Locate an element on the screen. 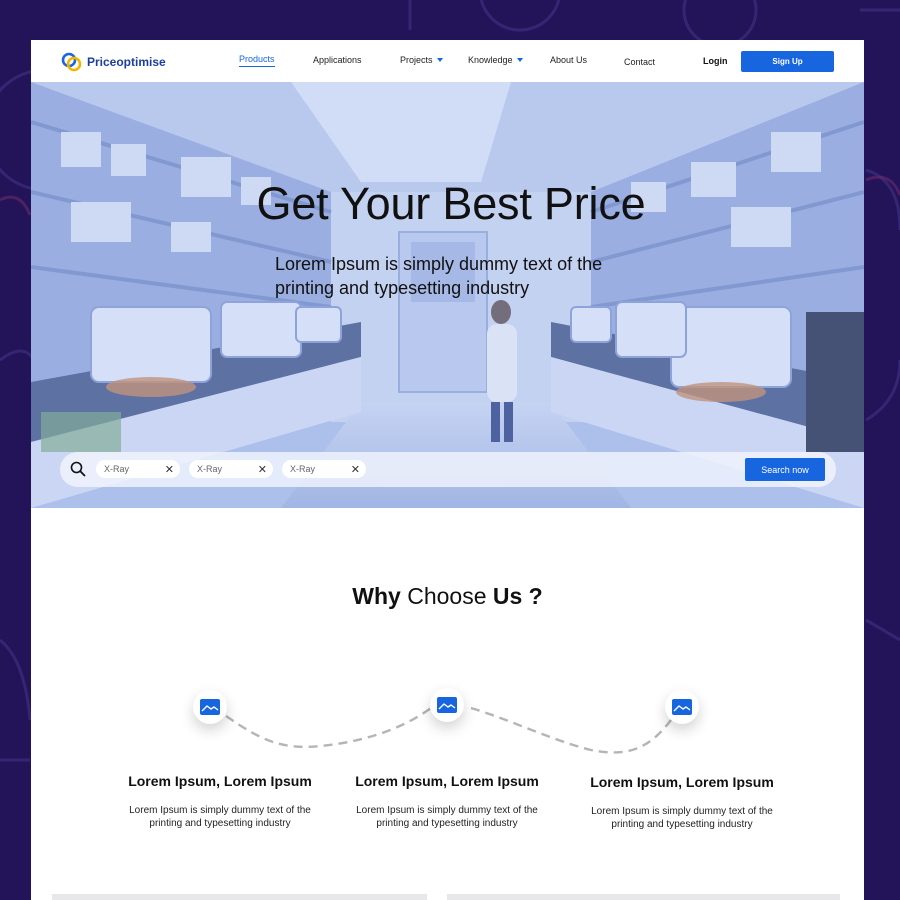 The width and height of the screenshot is (900, 900). nav-knowledge-label: Knowledge is located at coordinates (490, 60).